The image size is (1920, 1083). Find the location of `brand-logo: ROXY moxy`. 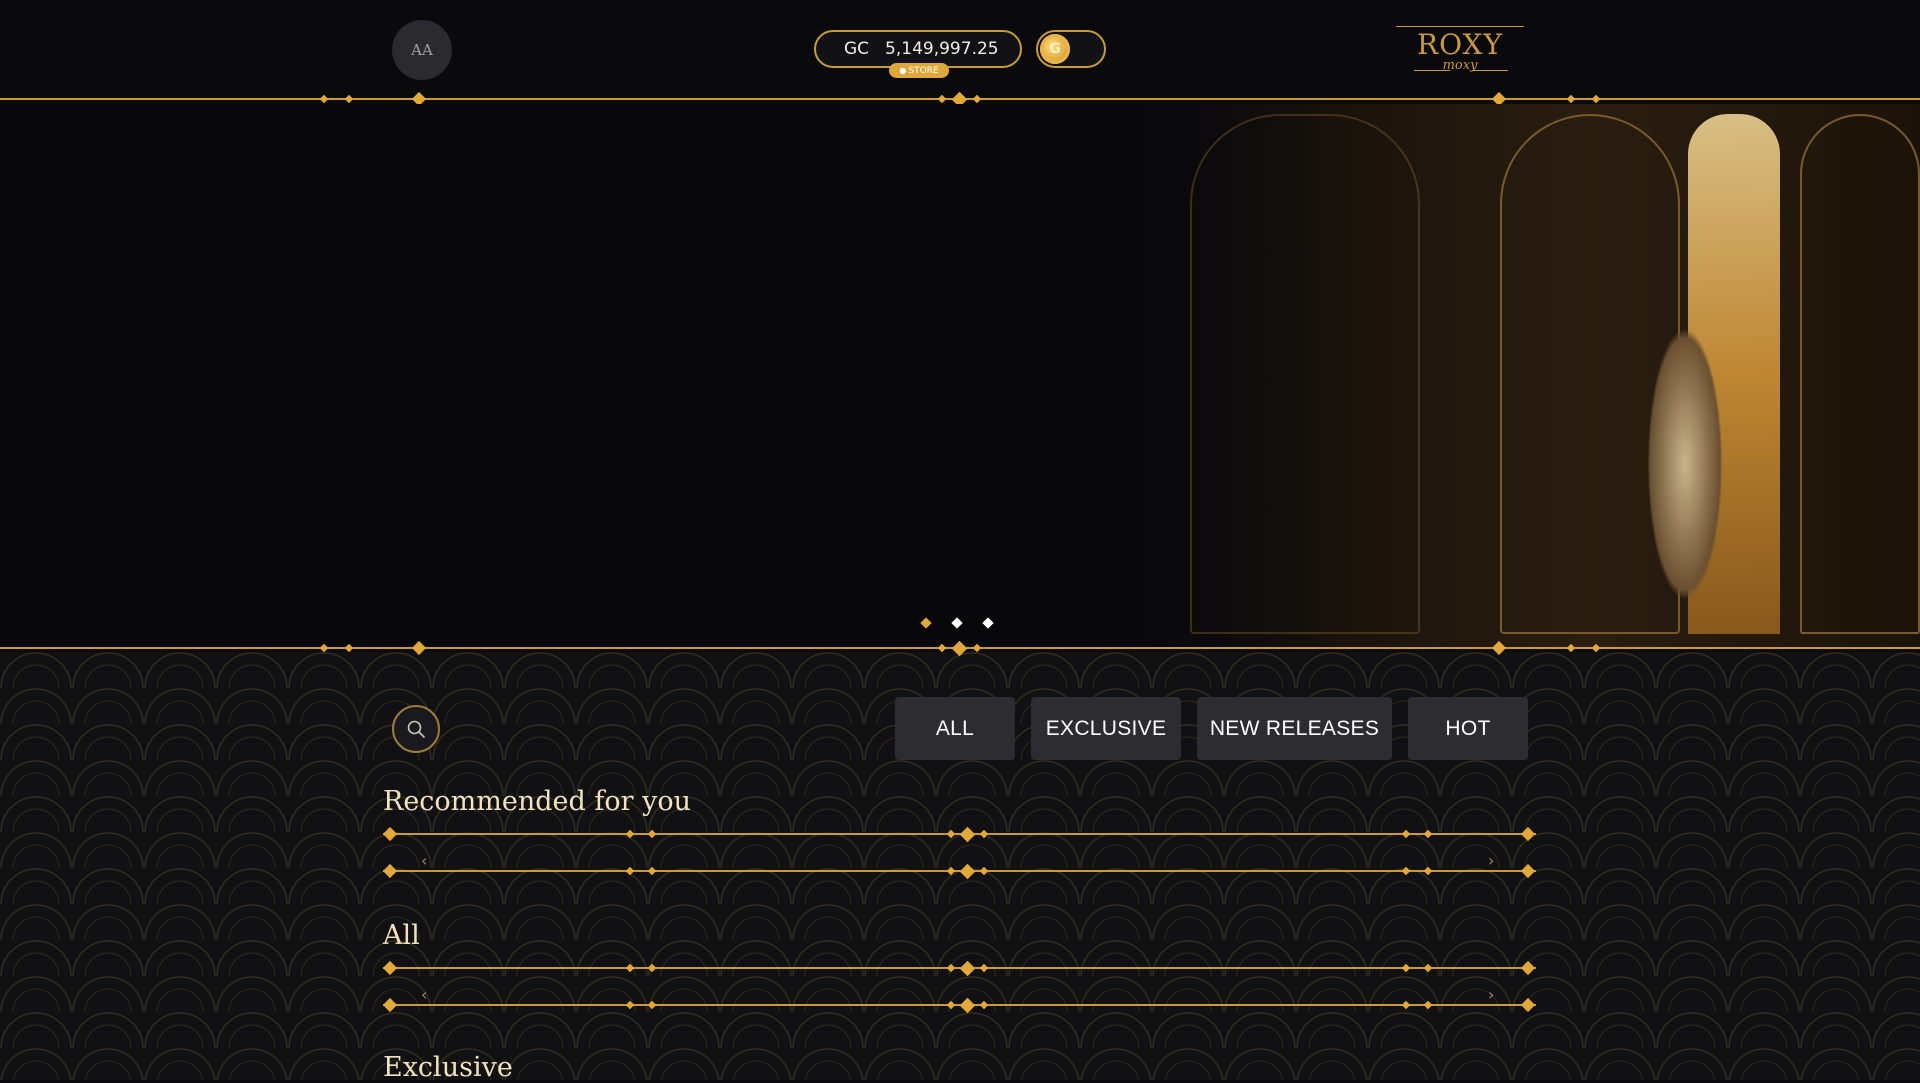

brand-logo: ROXY moxy is located at coordinates (1460, 50).